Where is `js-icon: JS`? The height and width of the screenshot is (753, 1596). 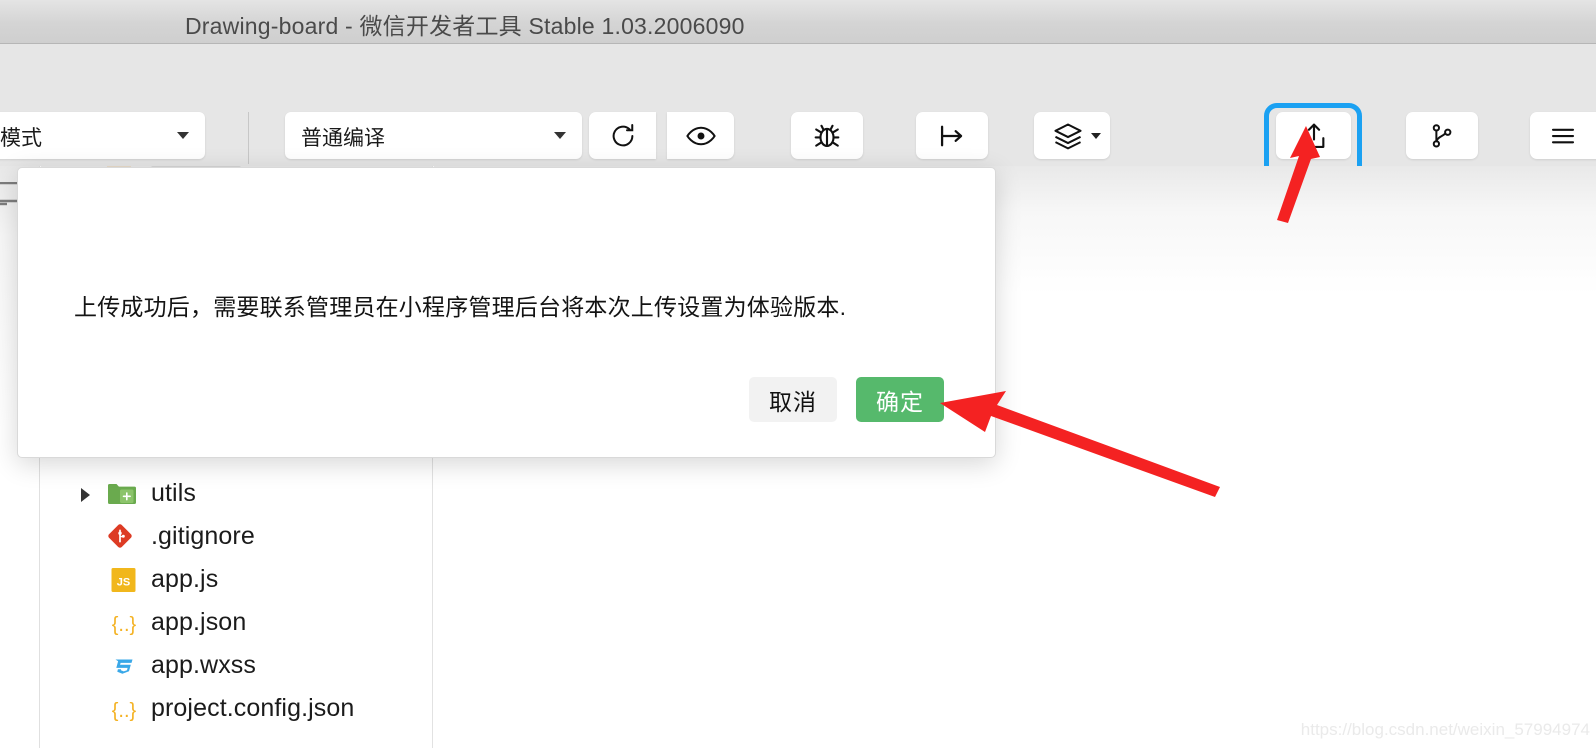
js-icon: JS is located at coordinates (126, 581).